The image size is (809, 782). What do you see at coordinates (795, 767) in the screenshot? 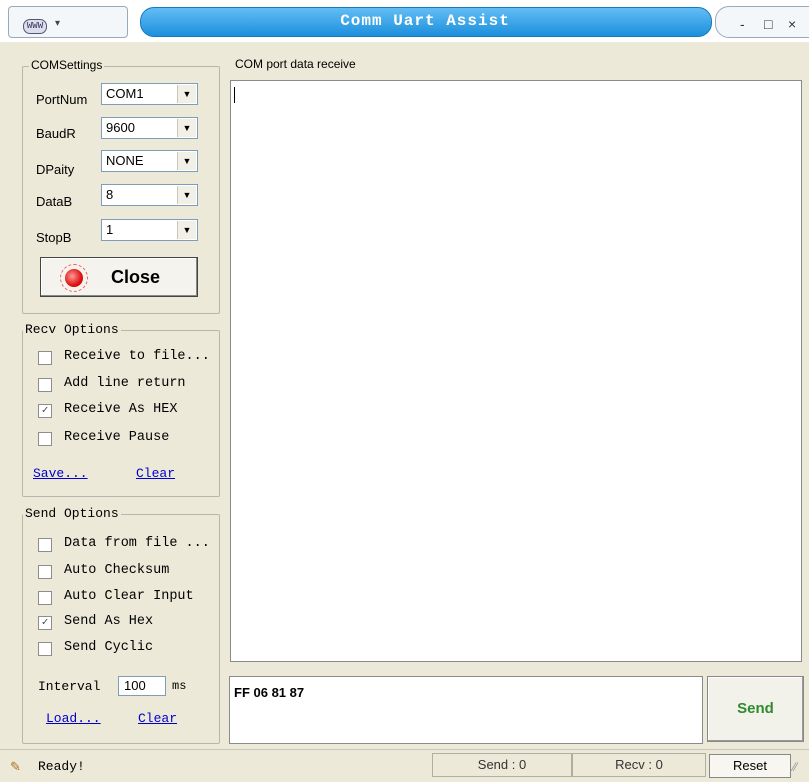
I see `resize-grip-icon: ⁄⁄` at bounding box center [795, 767].